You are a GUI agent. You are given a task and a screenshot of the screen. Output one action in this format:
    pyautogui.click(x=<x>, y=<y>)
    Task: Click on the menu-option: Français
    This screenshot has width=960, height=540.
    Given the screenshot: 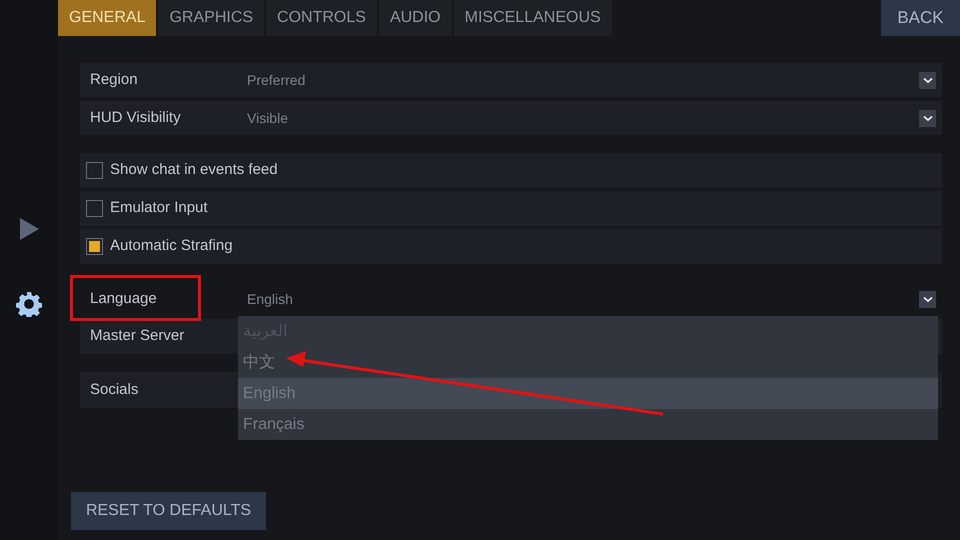 What is the action you would take?
    pyautogui.click(x=588, y=424)
    